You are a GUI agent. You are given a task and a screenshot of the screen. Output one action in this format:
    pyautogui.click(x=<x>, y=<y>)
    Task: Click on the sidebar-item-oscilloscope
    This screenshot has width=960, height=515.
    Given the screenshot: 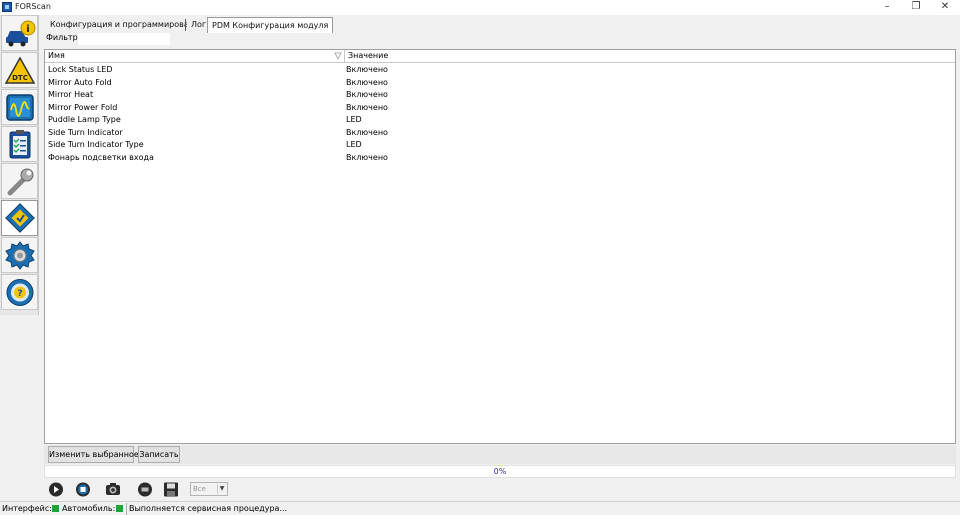 What is the action you would take?
    pyautogui.click(x=19, y=107)
    